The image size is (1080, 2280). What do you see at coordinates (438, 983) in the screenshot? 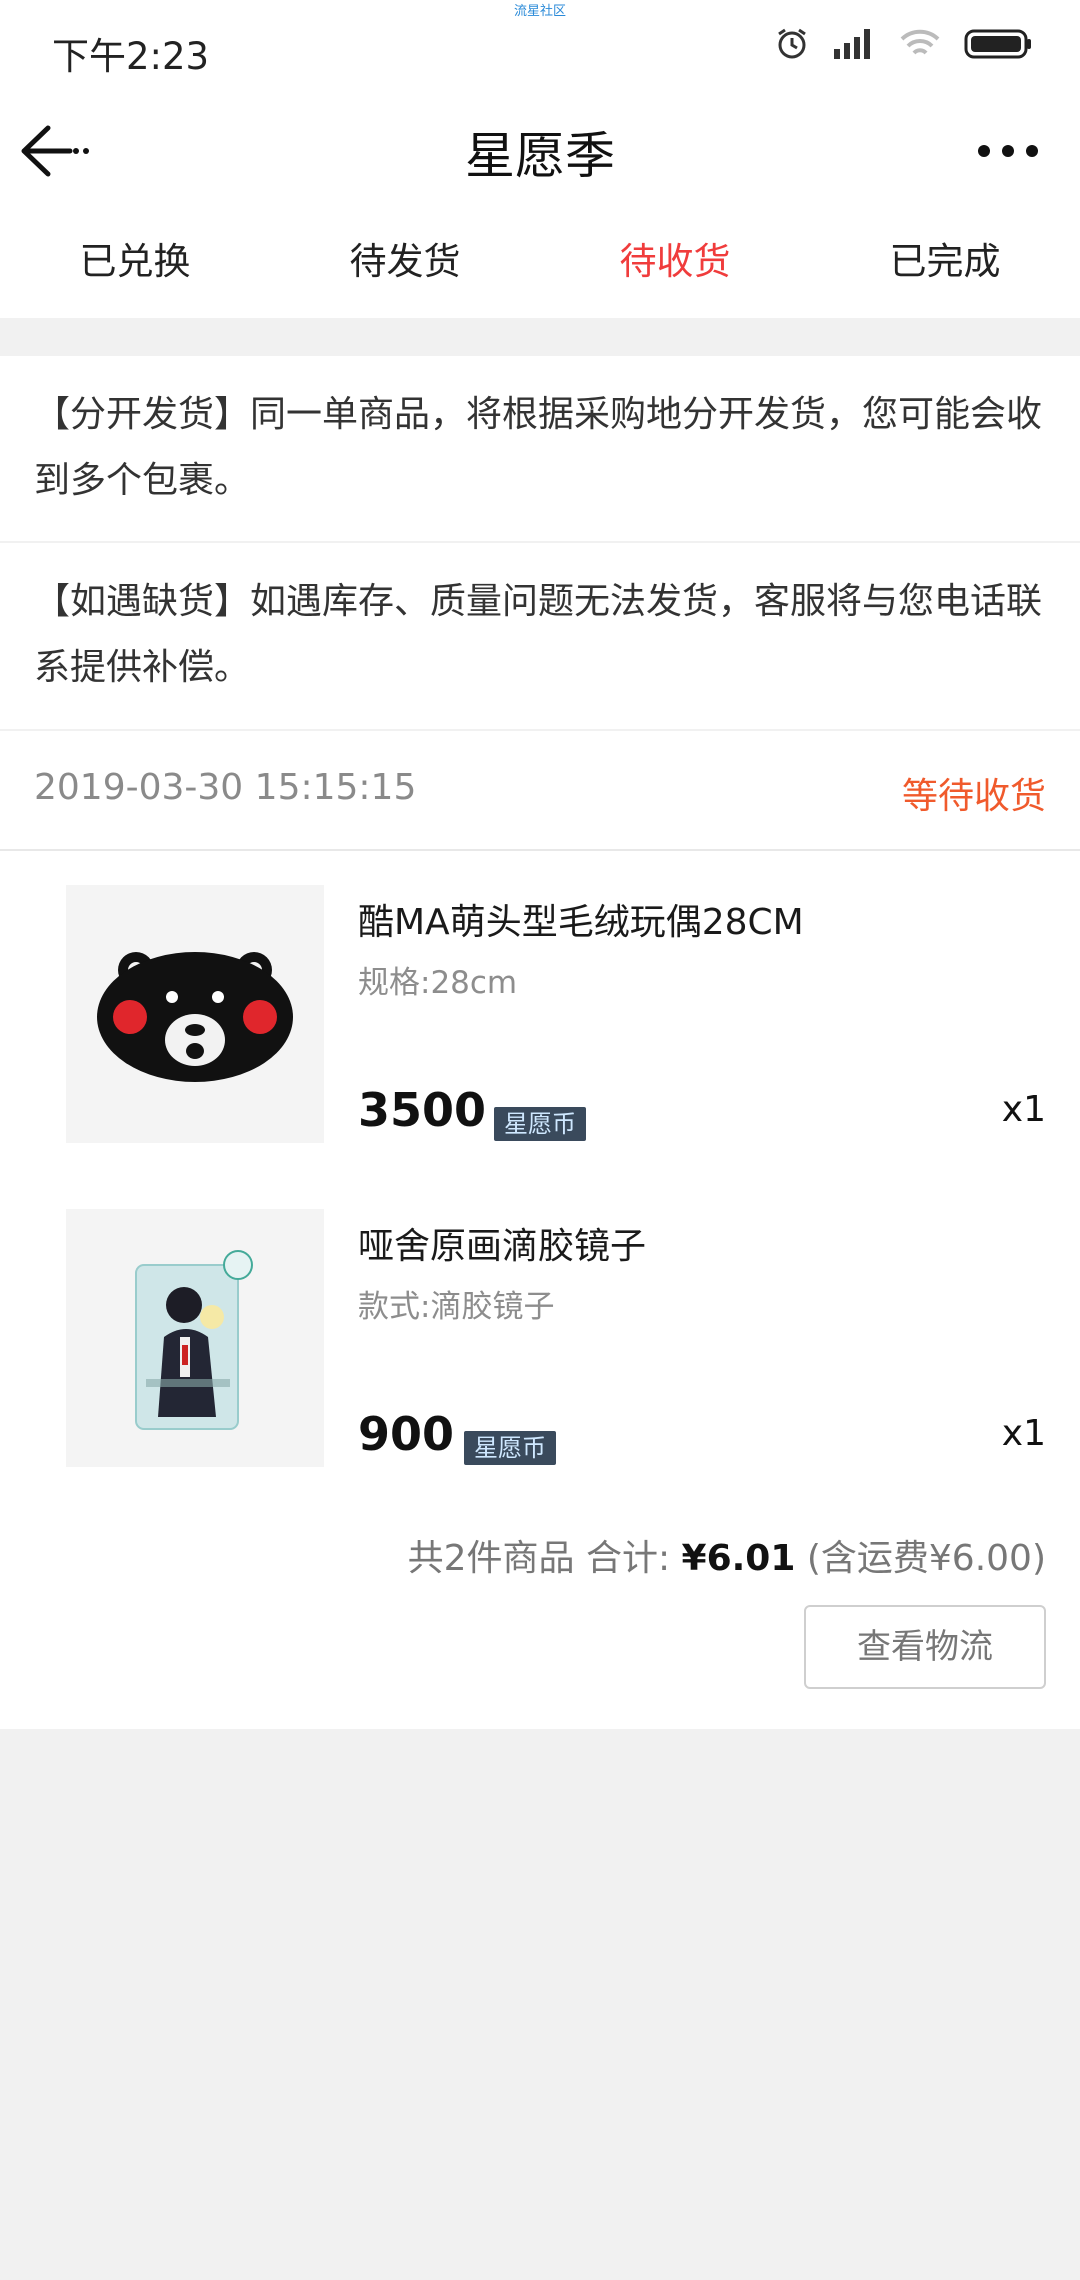
I see `product-spec: 规格:28cm` at bounding box center [438, 983].